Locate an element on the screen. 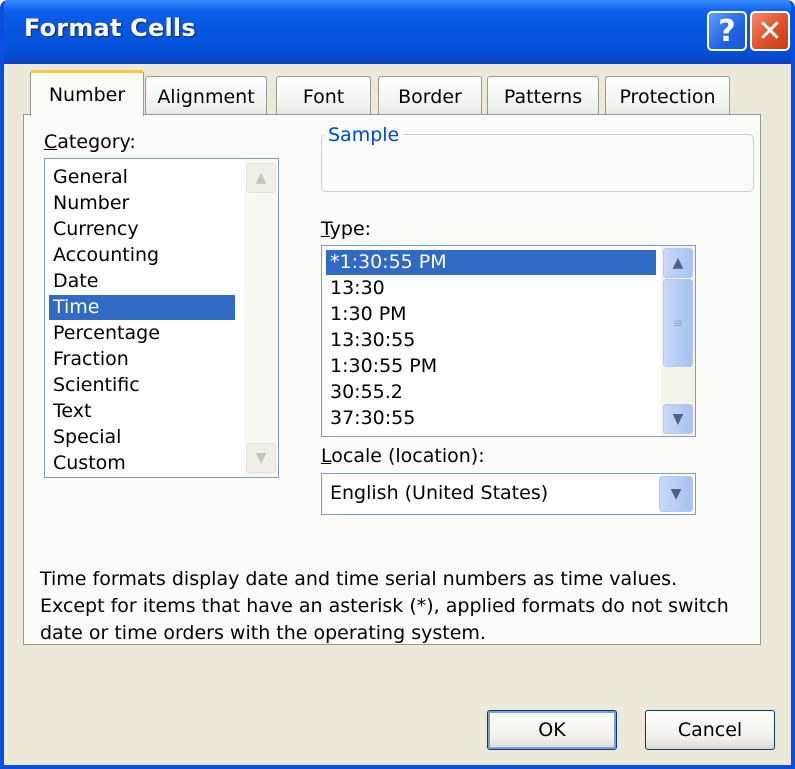 Image resolution: width=795 pixels, height=769 pixels. type-item: 13:30:55 is located at coordinates (372, 340).